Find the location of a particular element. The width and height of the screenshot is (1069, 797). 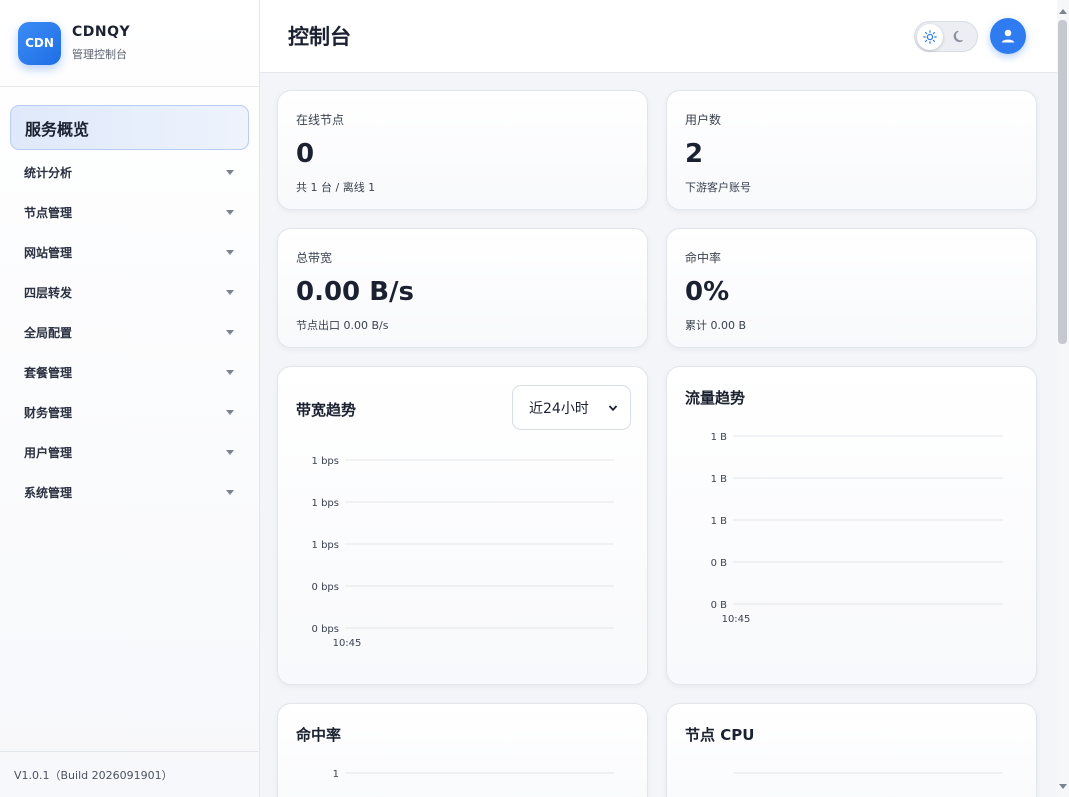

chart-card-node-cpu: 节点 CPU is located at coordinates (851, 750).